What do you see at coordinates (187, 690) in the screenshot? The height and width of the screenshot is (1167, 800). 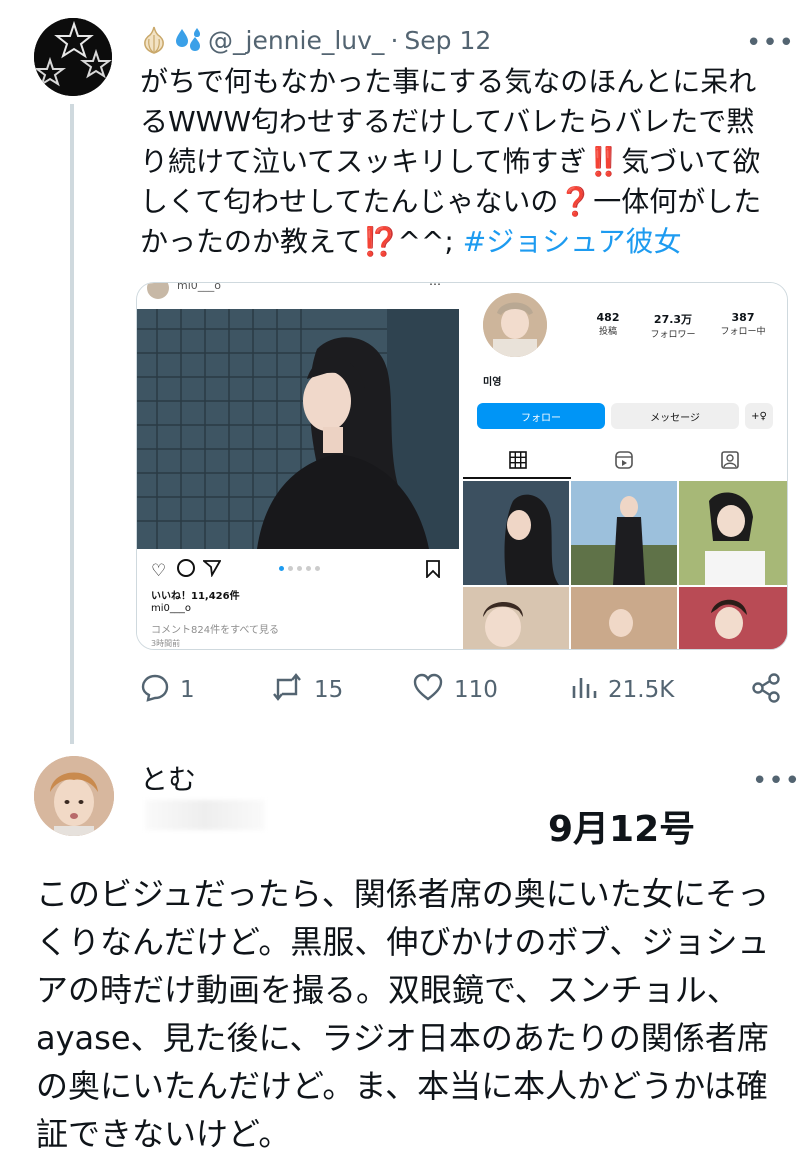 I see `reply-count: 1` at bounding box center [187, 690].